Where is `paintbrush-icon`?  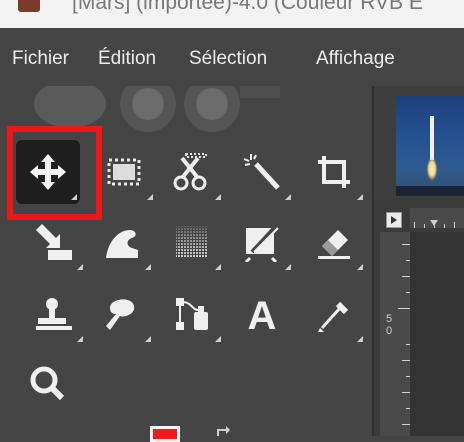
paintbrush-icon is located at coordinates (261, 243).